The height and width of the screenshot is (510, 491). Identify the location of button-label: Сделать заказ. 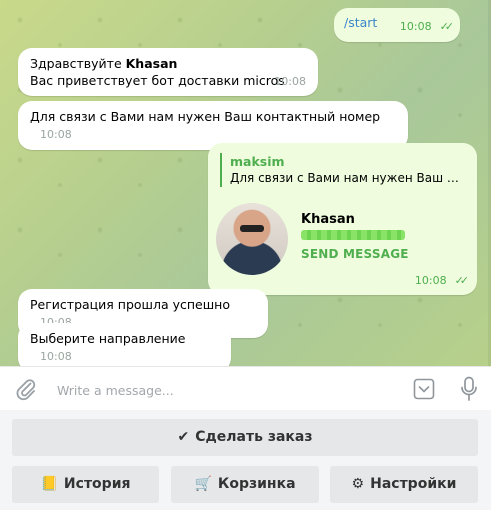
(254, 437).